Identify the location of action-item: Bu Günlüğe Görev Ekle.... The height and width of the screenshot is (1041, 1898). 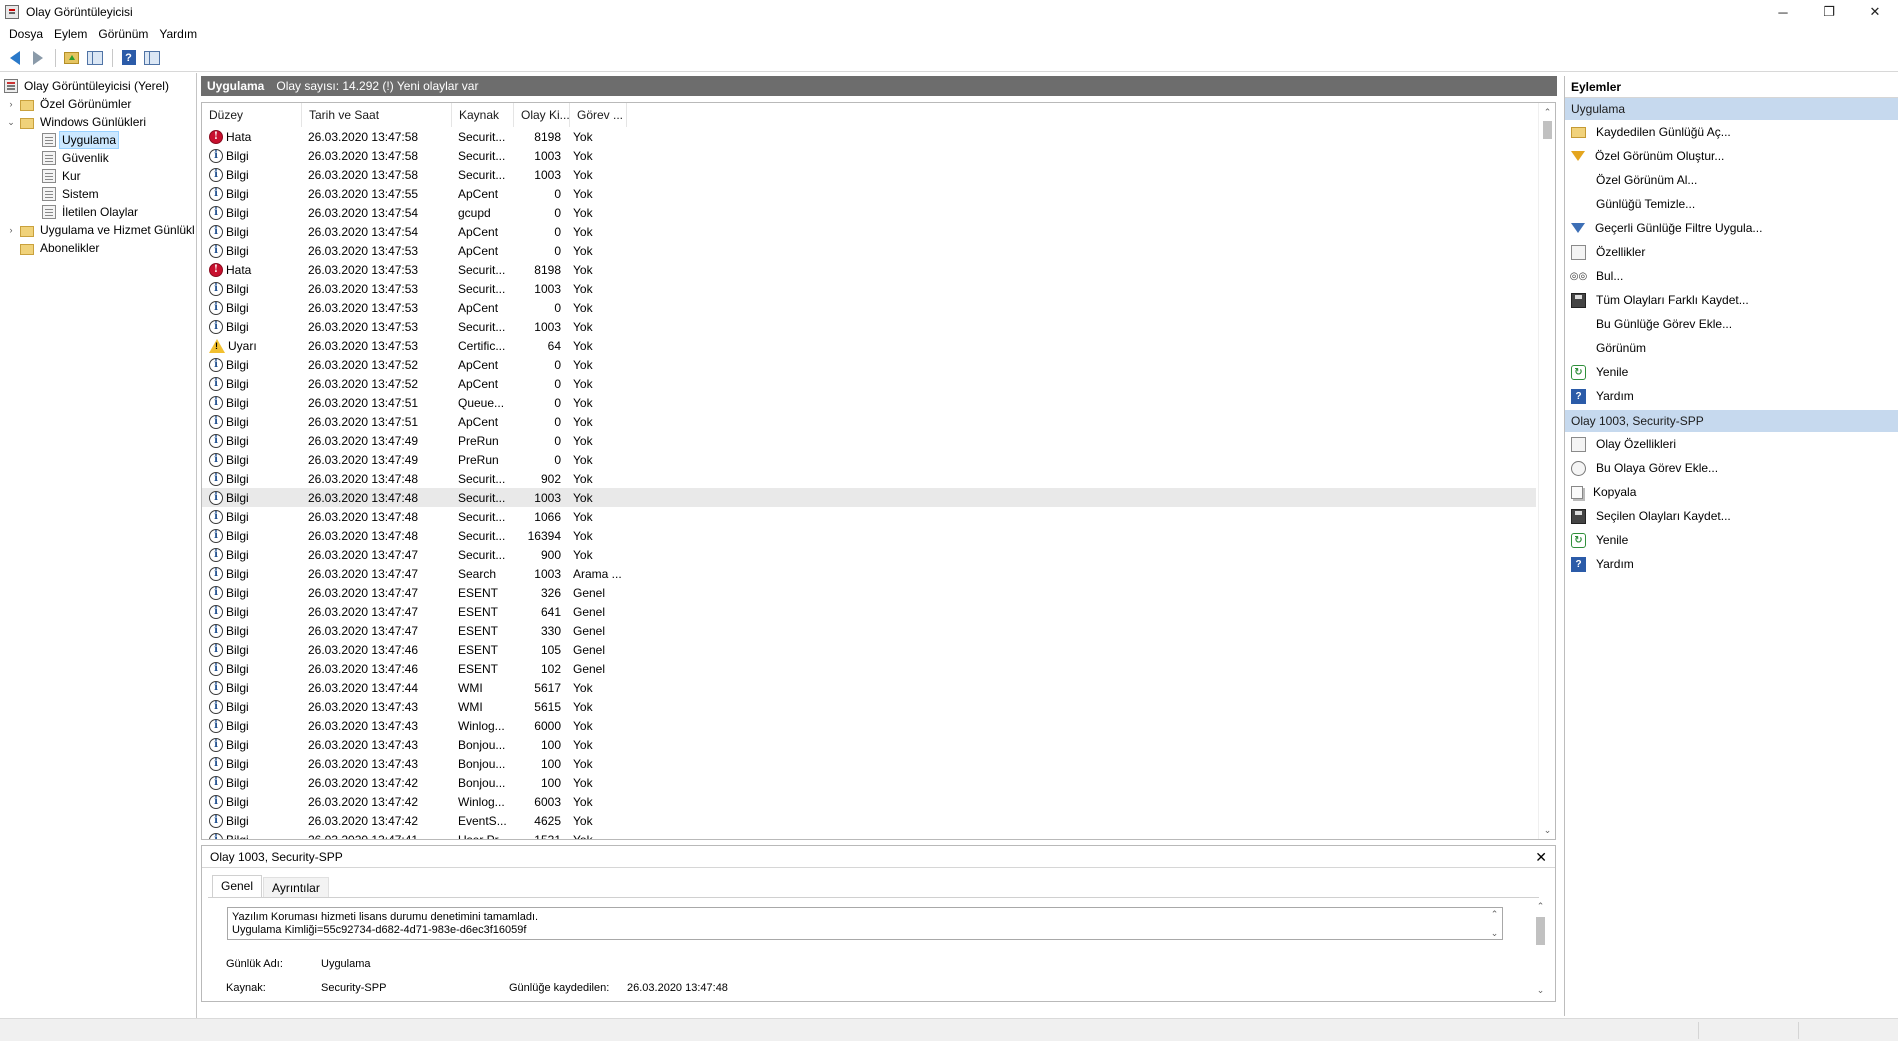
(1731, 324).